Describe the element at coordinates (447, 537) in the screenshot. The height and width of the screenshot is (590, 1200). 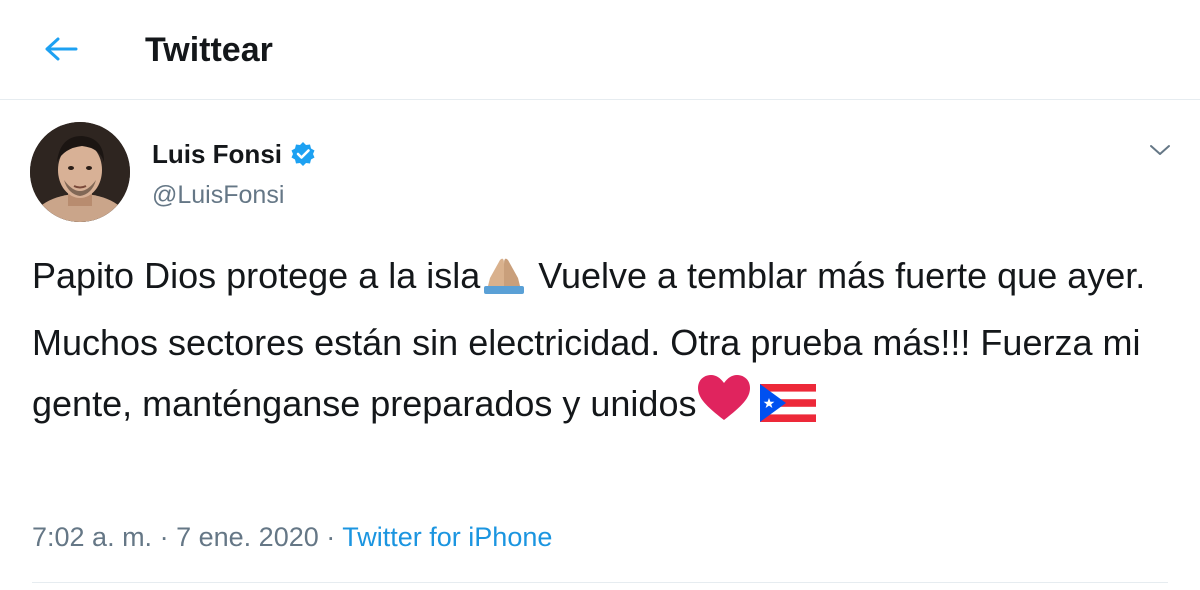
I see `tweet-source-link: Twitter for iPhone` at that location.